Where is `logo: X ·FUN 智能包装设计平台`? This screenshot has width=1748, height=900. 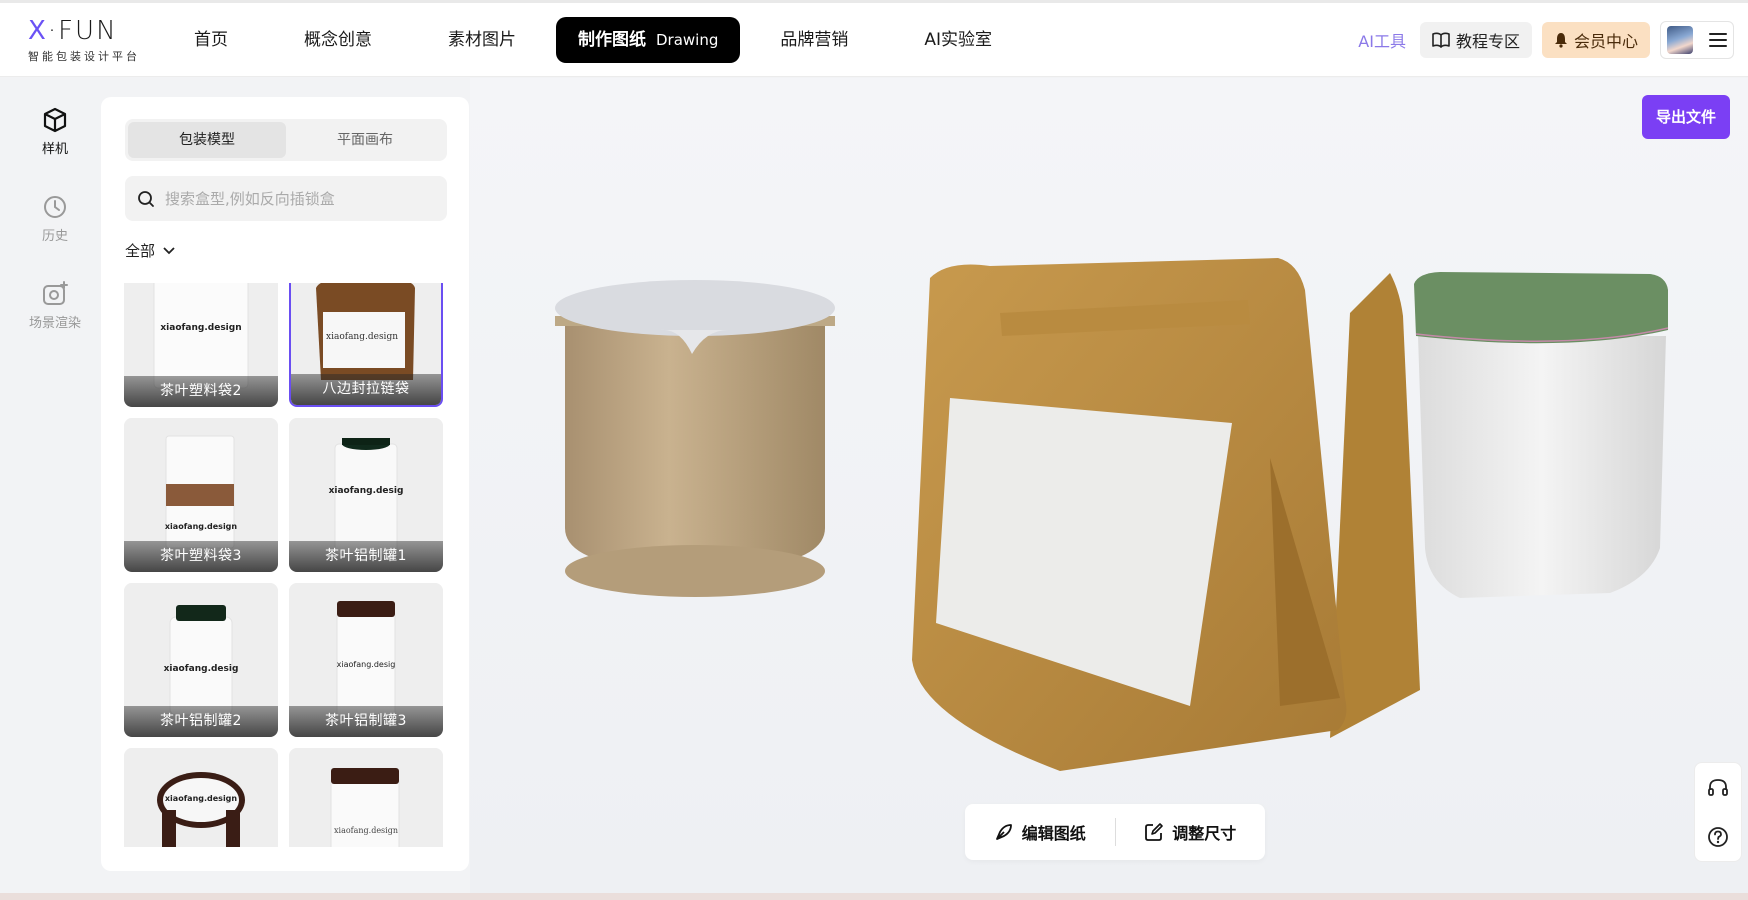
logo: X ·FUN 智能包装设计平台 is located at coordinates (88, 39).